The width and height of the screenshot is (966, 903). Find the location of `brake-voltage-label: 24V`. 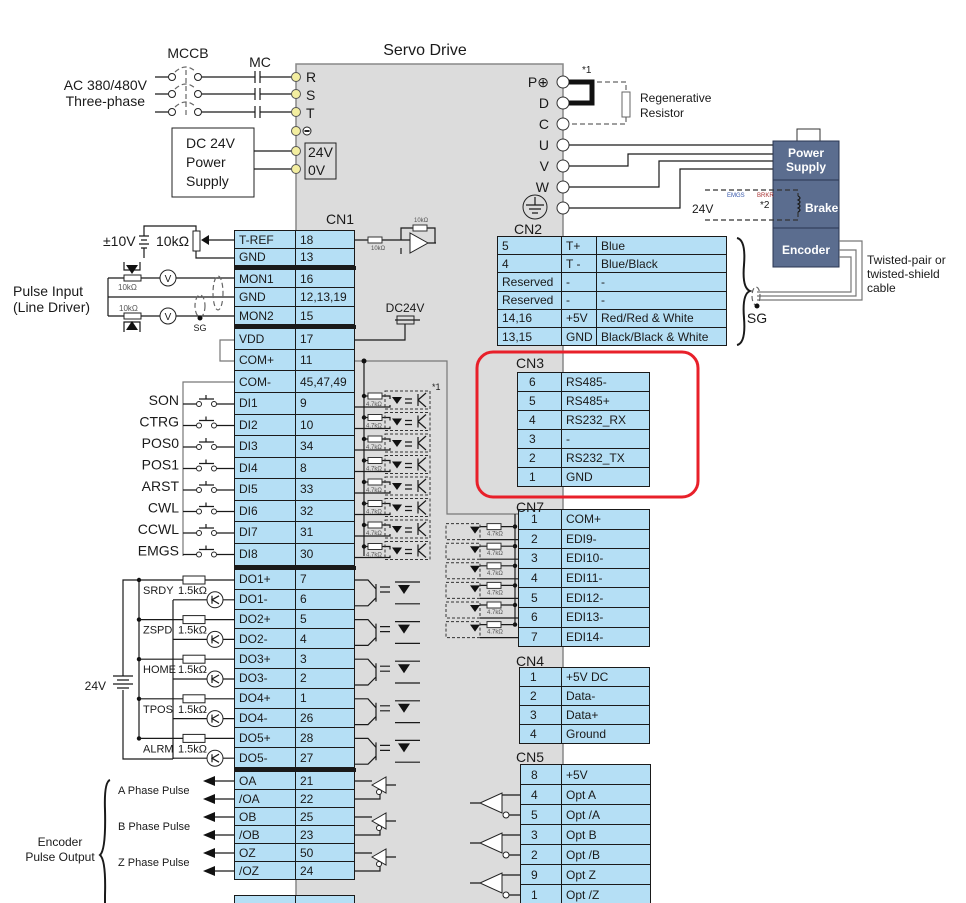

brake-voltage-label: 24V is located at coordinates (702, 209).